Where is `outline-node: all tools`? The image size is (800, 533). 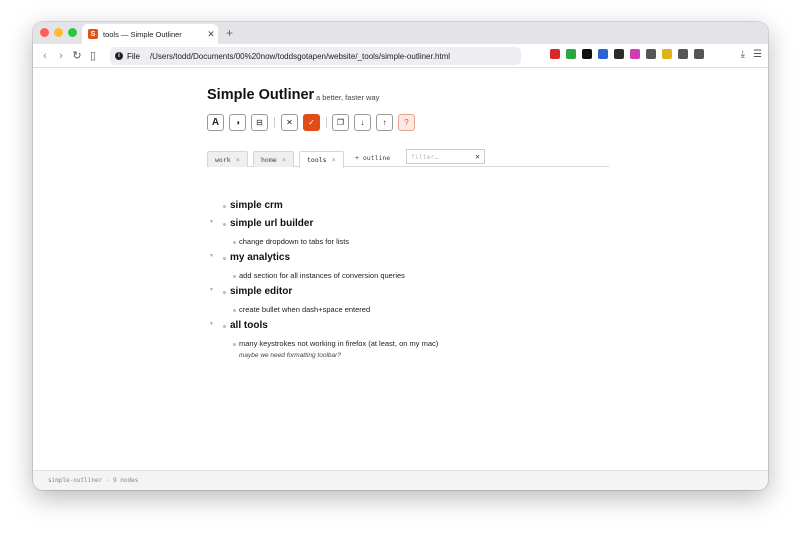 outline-node: all tools is located at coordinates (249, 325).